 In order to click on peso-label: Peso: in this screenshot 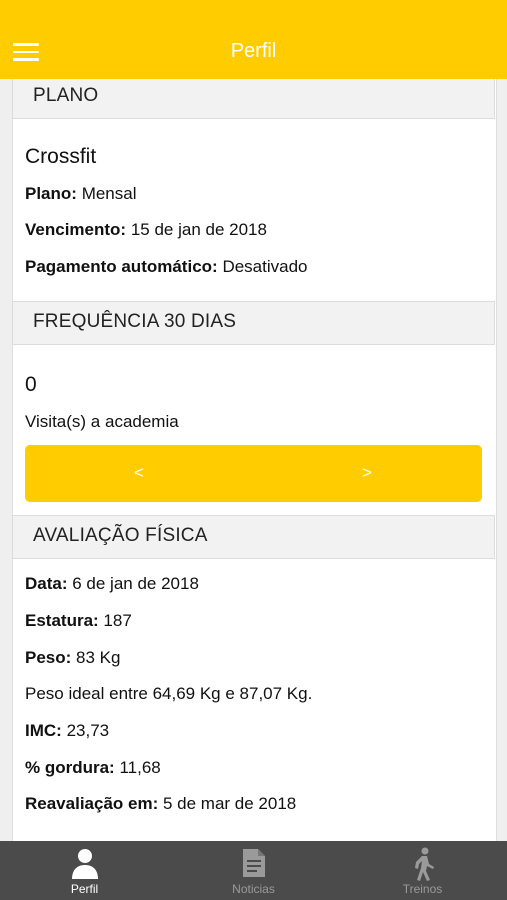, I will do `click(48, 657)`.